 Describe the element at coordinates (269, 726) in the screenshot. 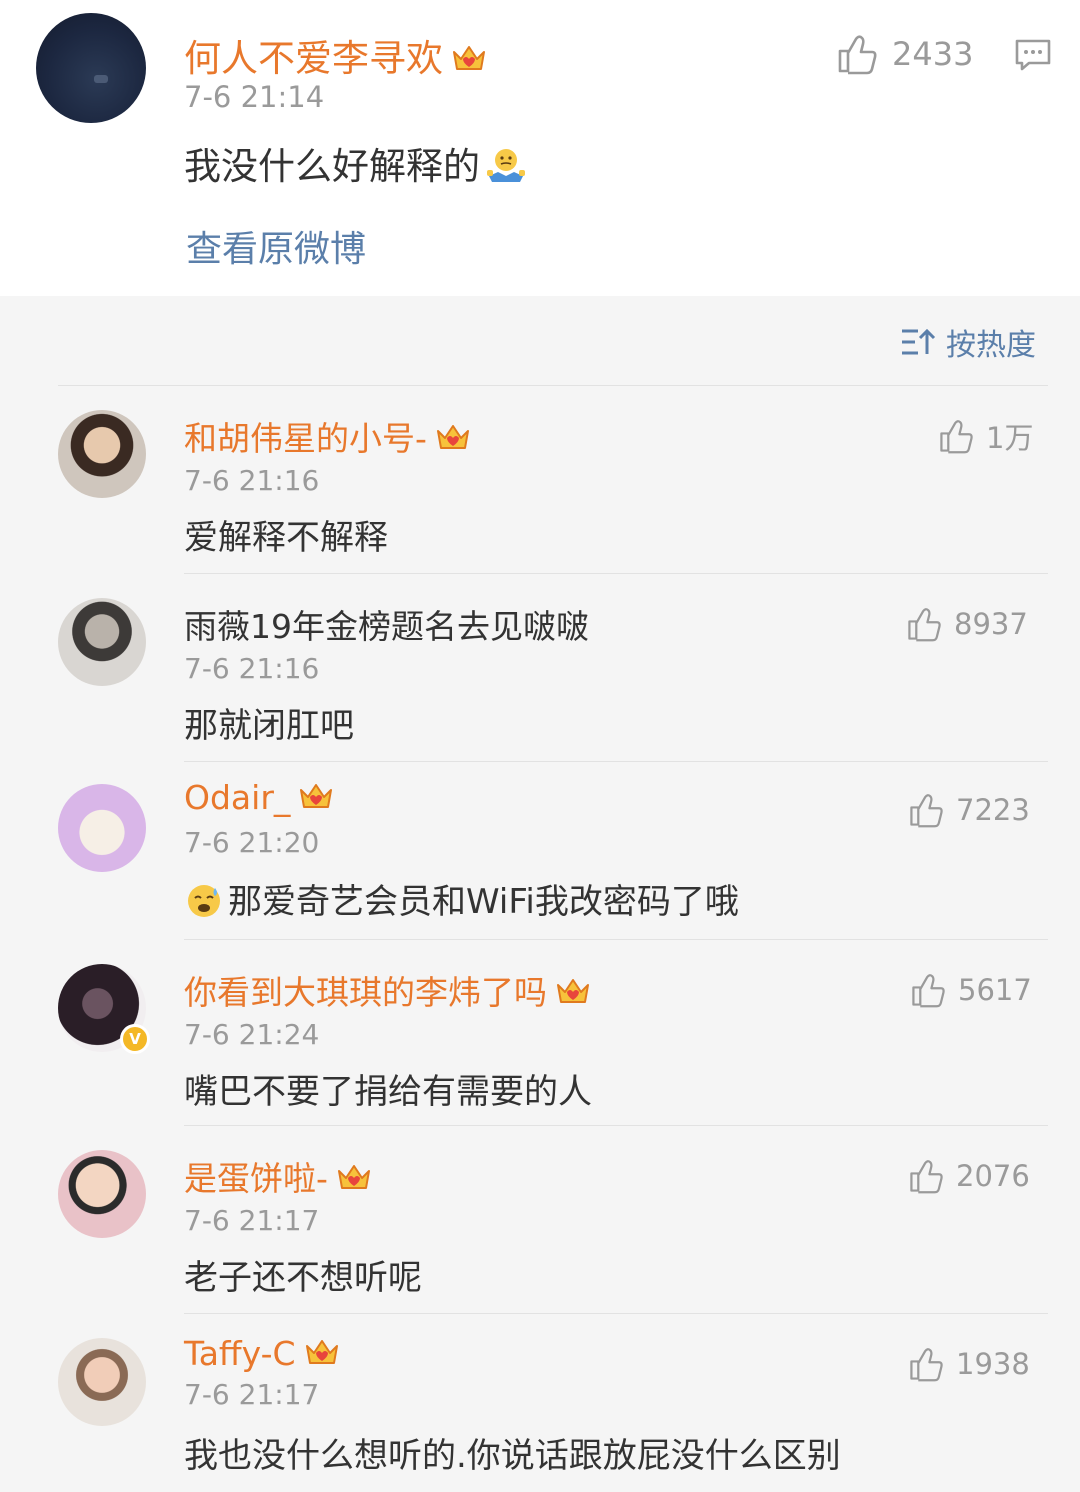

I see `comment-text: 那就闭肛吧` at that location.